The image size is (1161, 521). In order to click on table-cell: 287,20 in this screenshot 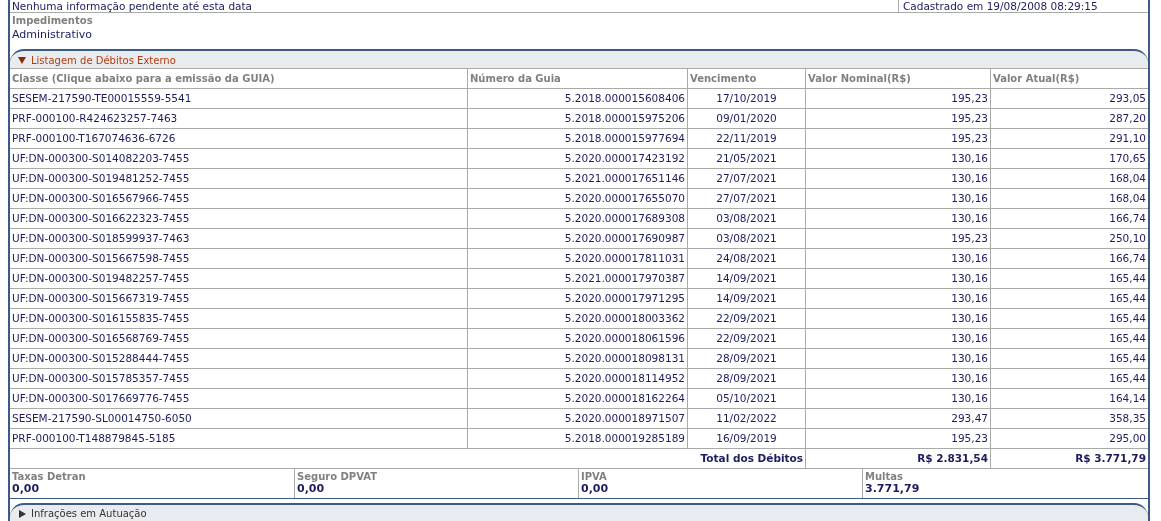, I will do `click(1069, 118)`.